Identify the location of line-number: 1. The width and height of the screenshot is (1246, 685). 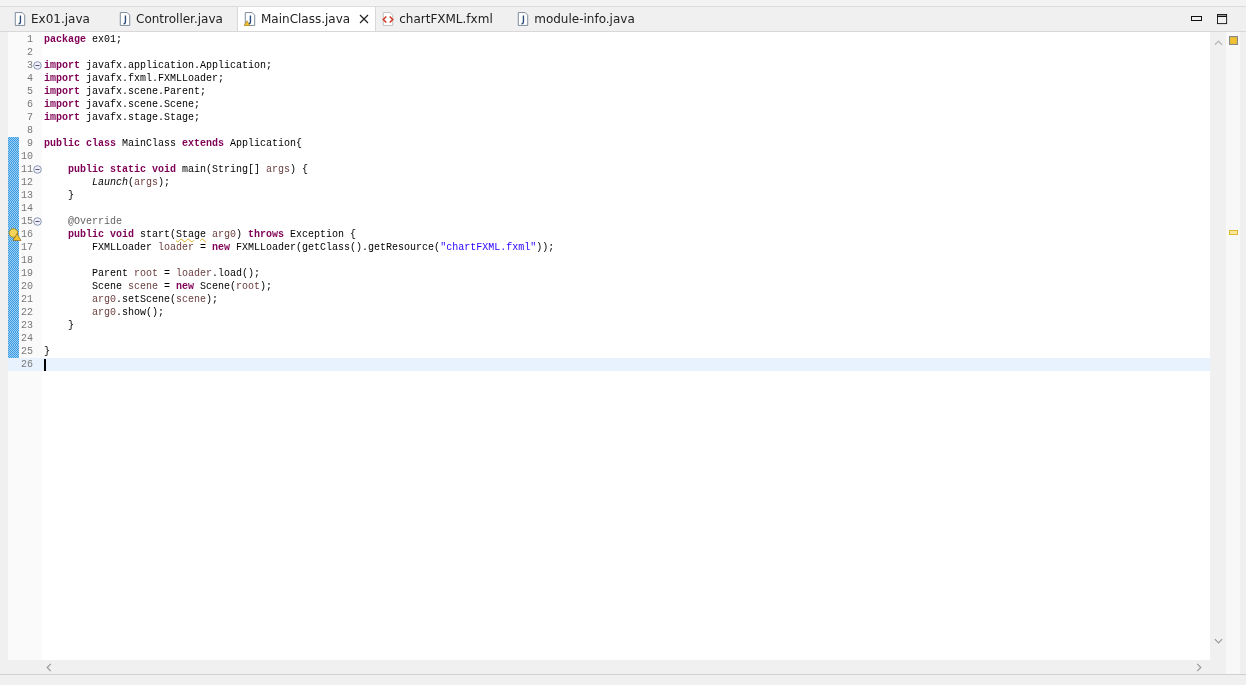
(29, 39).